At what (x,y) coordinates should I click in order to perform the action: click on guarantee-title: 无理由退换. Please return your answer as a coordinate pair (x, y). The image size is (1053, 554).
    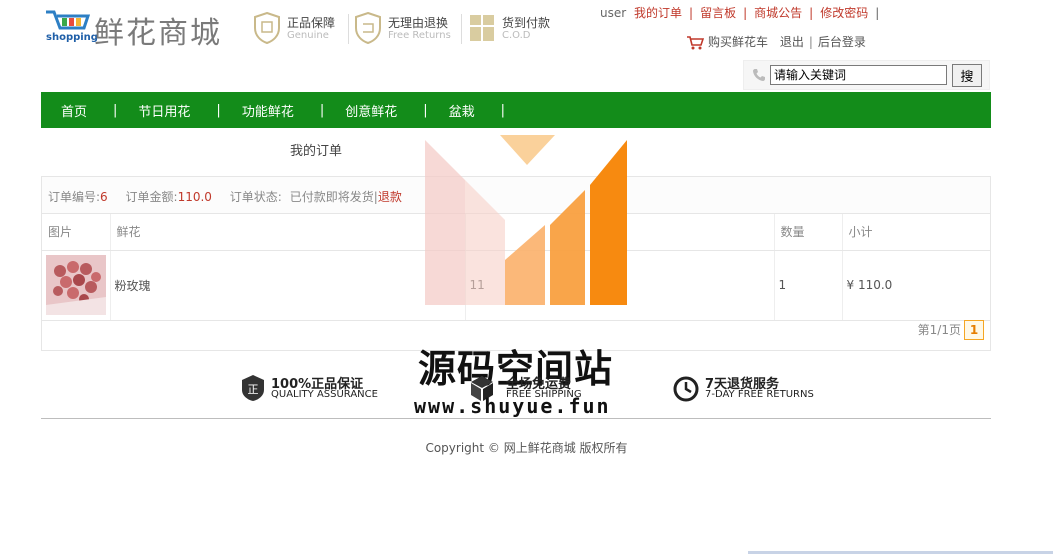
    Looking at the image, I should click on (418, 23).